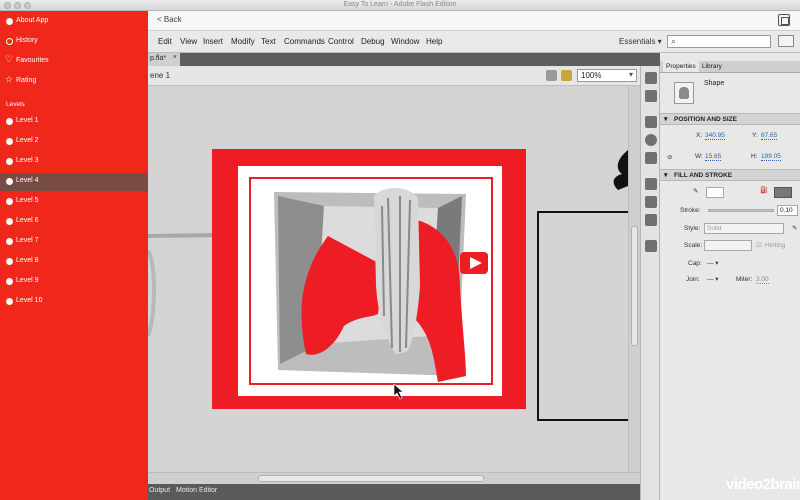  Describe the element at coordinates (405, 41) in the screenshot. I see `menu-window: Window` at that location.